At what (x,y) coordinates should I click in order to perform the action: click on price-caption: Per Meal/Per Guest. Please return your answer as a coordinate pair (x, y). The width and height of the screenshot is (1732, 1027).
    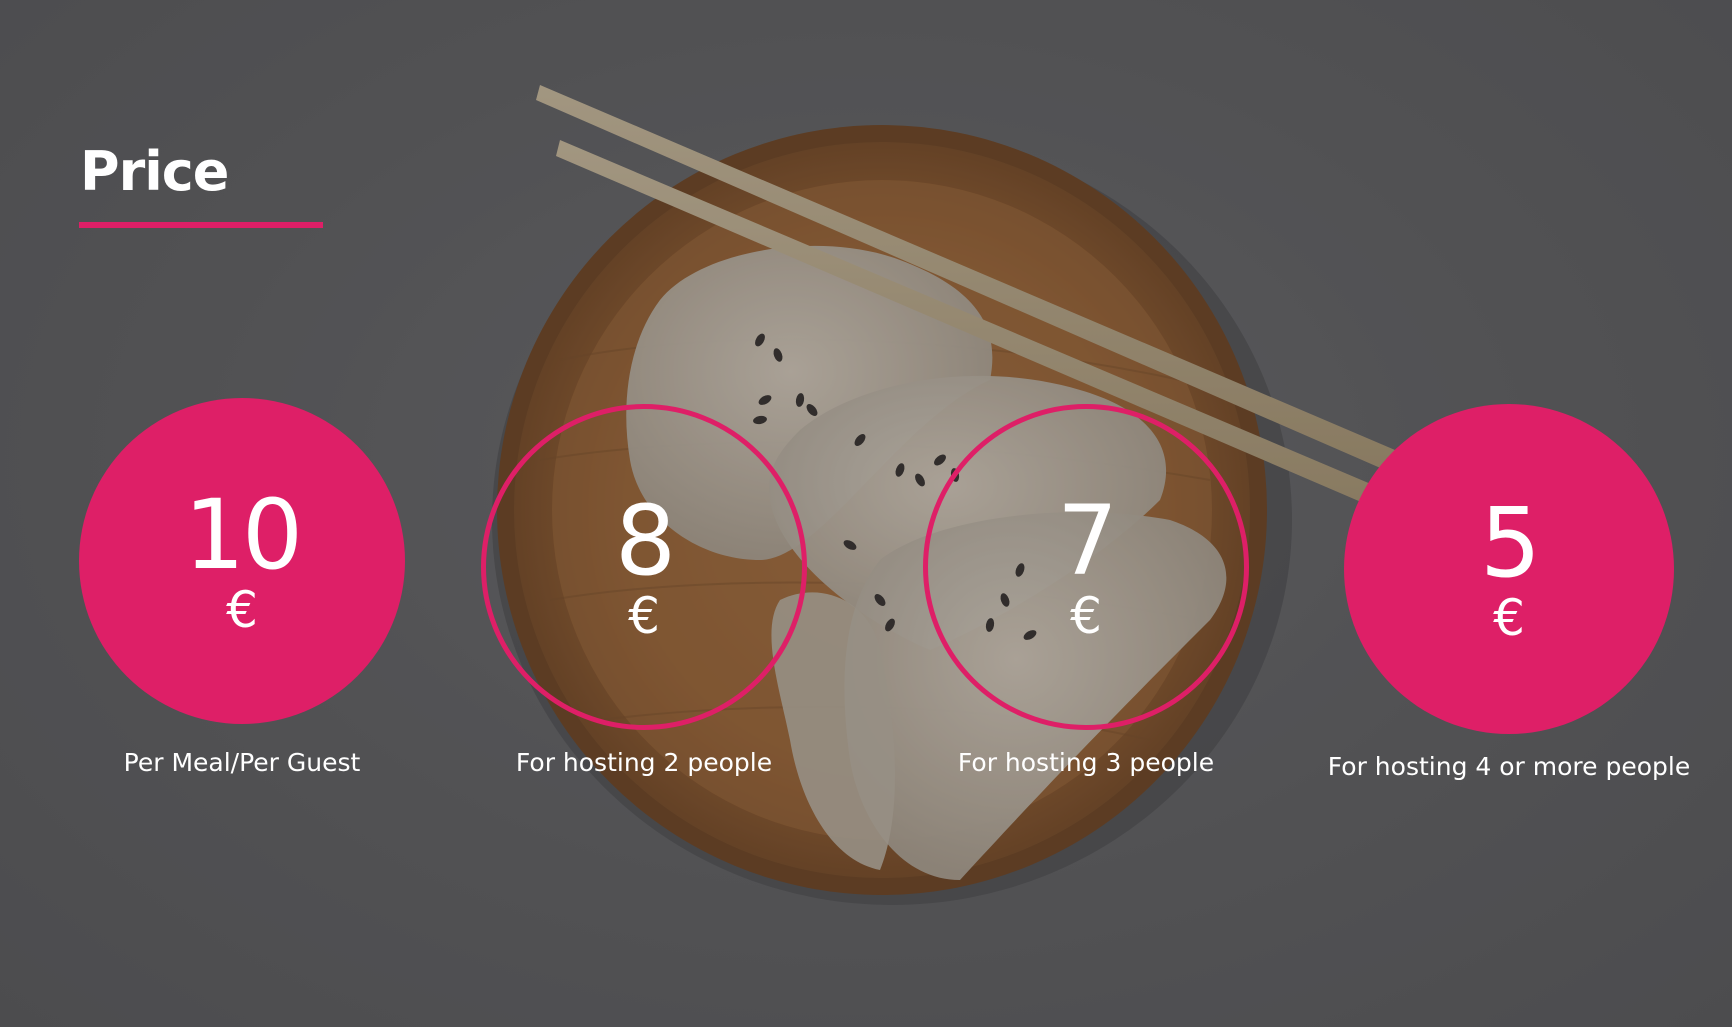
    Looking at the image, I should click on (242, 762).